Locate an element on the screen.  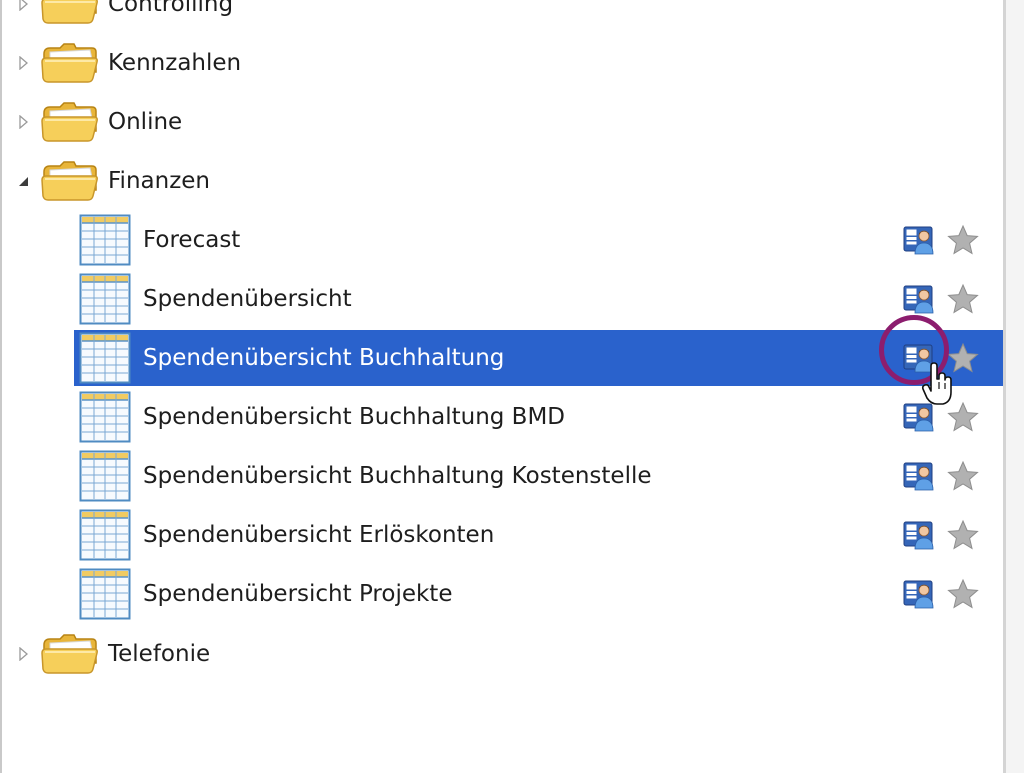
folder-label: Online is located at coordinates (145, 122).